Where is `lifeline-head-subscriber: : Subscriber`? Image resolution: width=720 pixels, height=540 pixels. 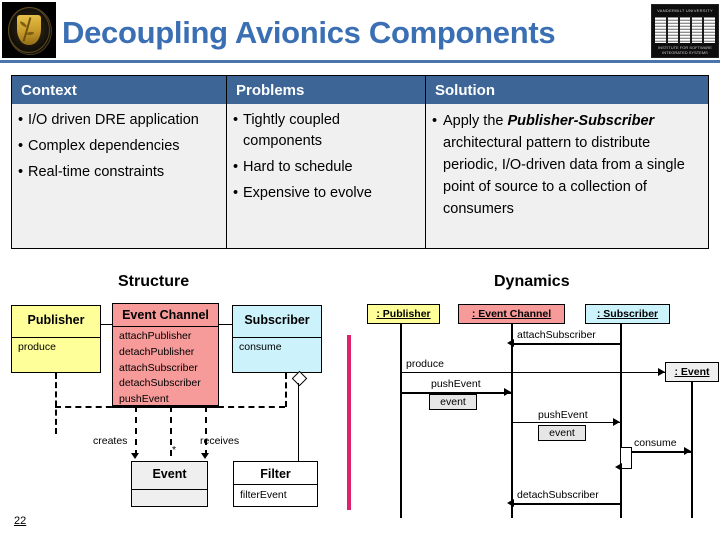
lifeline-head-subscriber: : Subscriber is located at coordinates (627, 314).